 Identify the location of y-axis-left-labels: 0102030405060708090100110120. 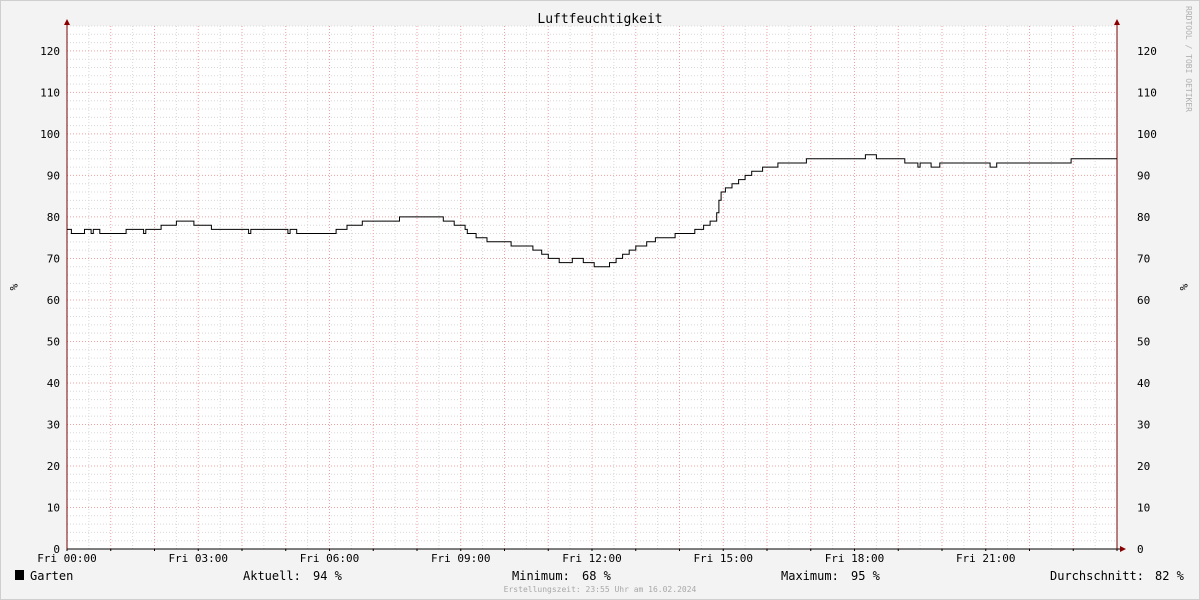
(50, 300).